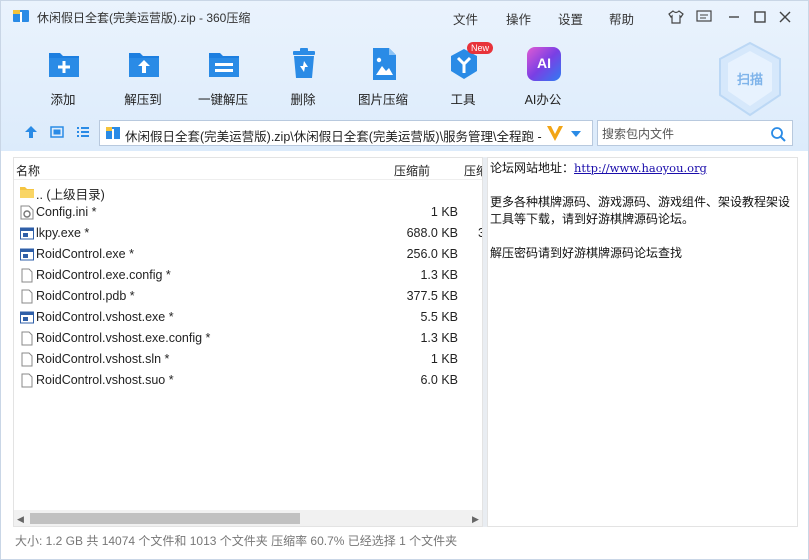 The width and height of the screenshot is (809, 560). I want to click on skin-icon, so click(676, 17).